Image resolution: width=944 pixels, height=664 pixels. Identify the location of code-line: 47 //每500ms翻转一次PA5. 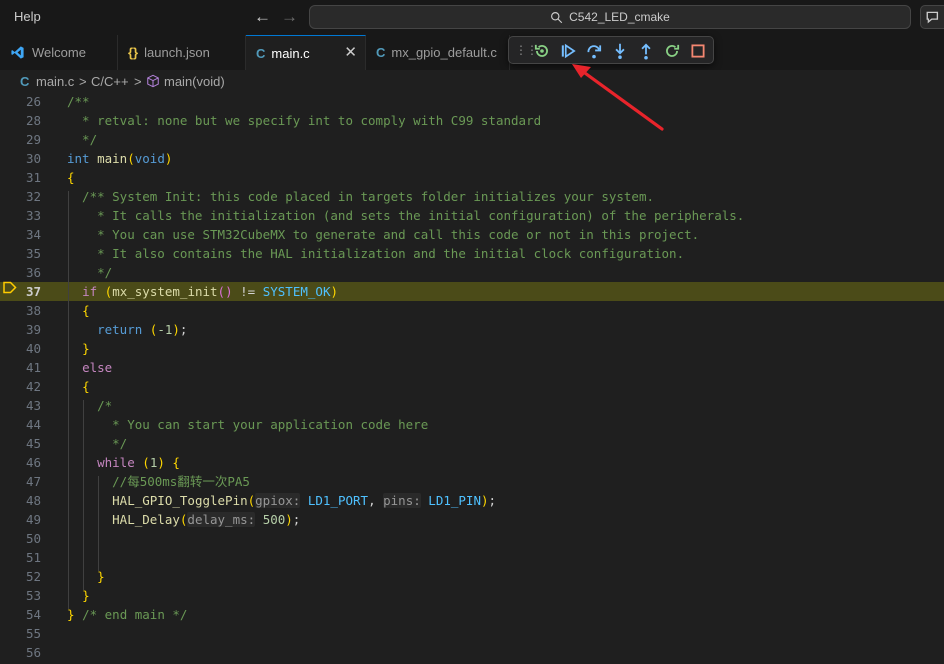
(472, 481).